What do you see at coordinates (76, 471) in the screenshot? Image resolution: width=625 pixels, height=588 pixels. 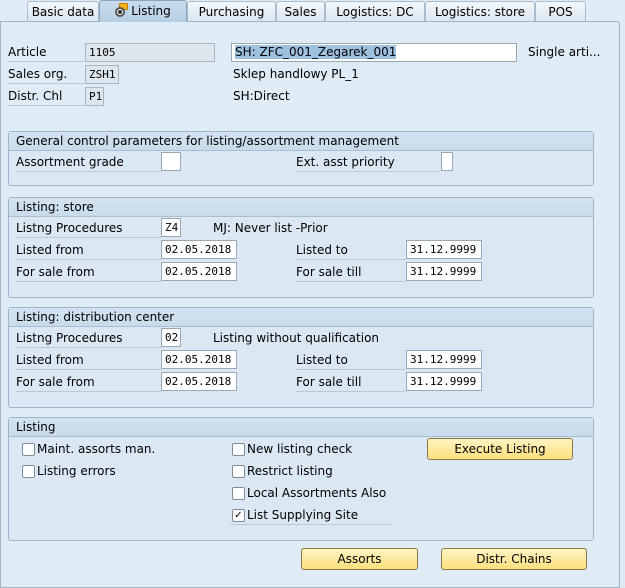 I see `listing-errors-label: Listing errors` at bounding box center [76, 471].